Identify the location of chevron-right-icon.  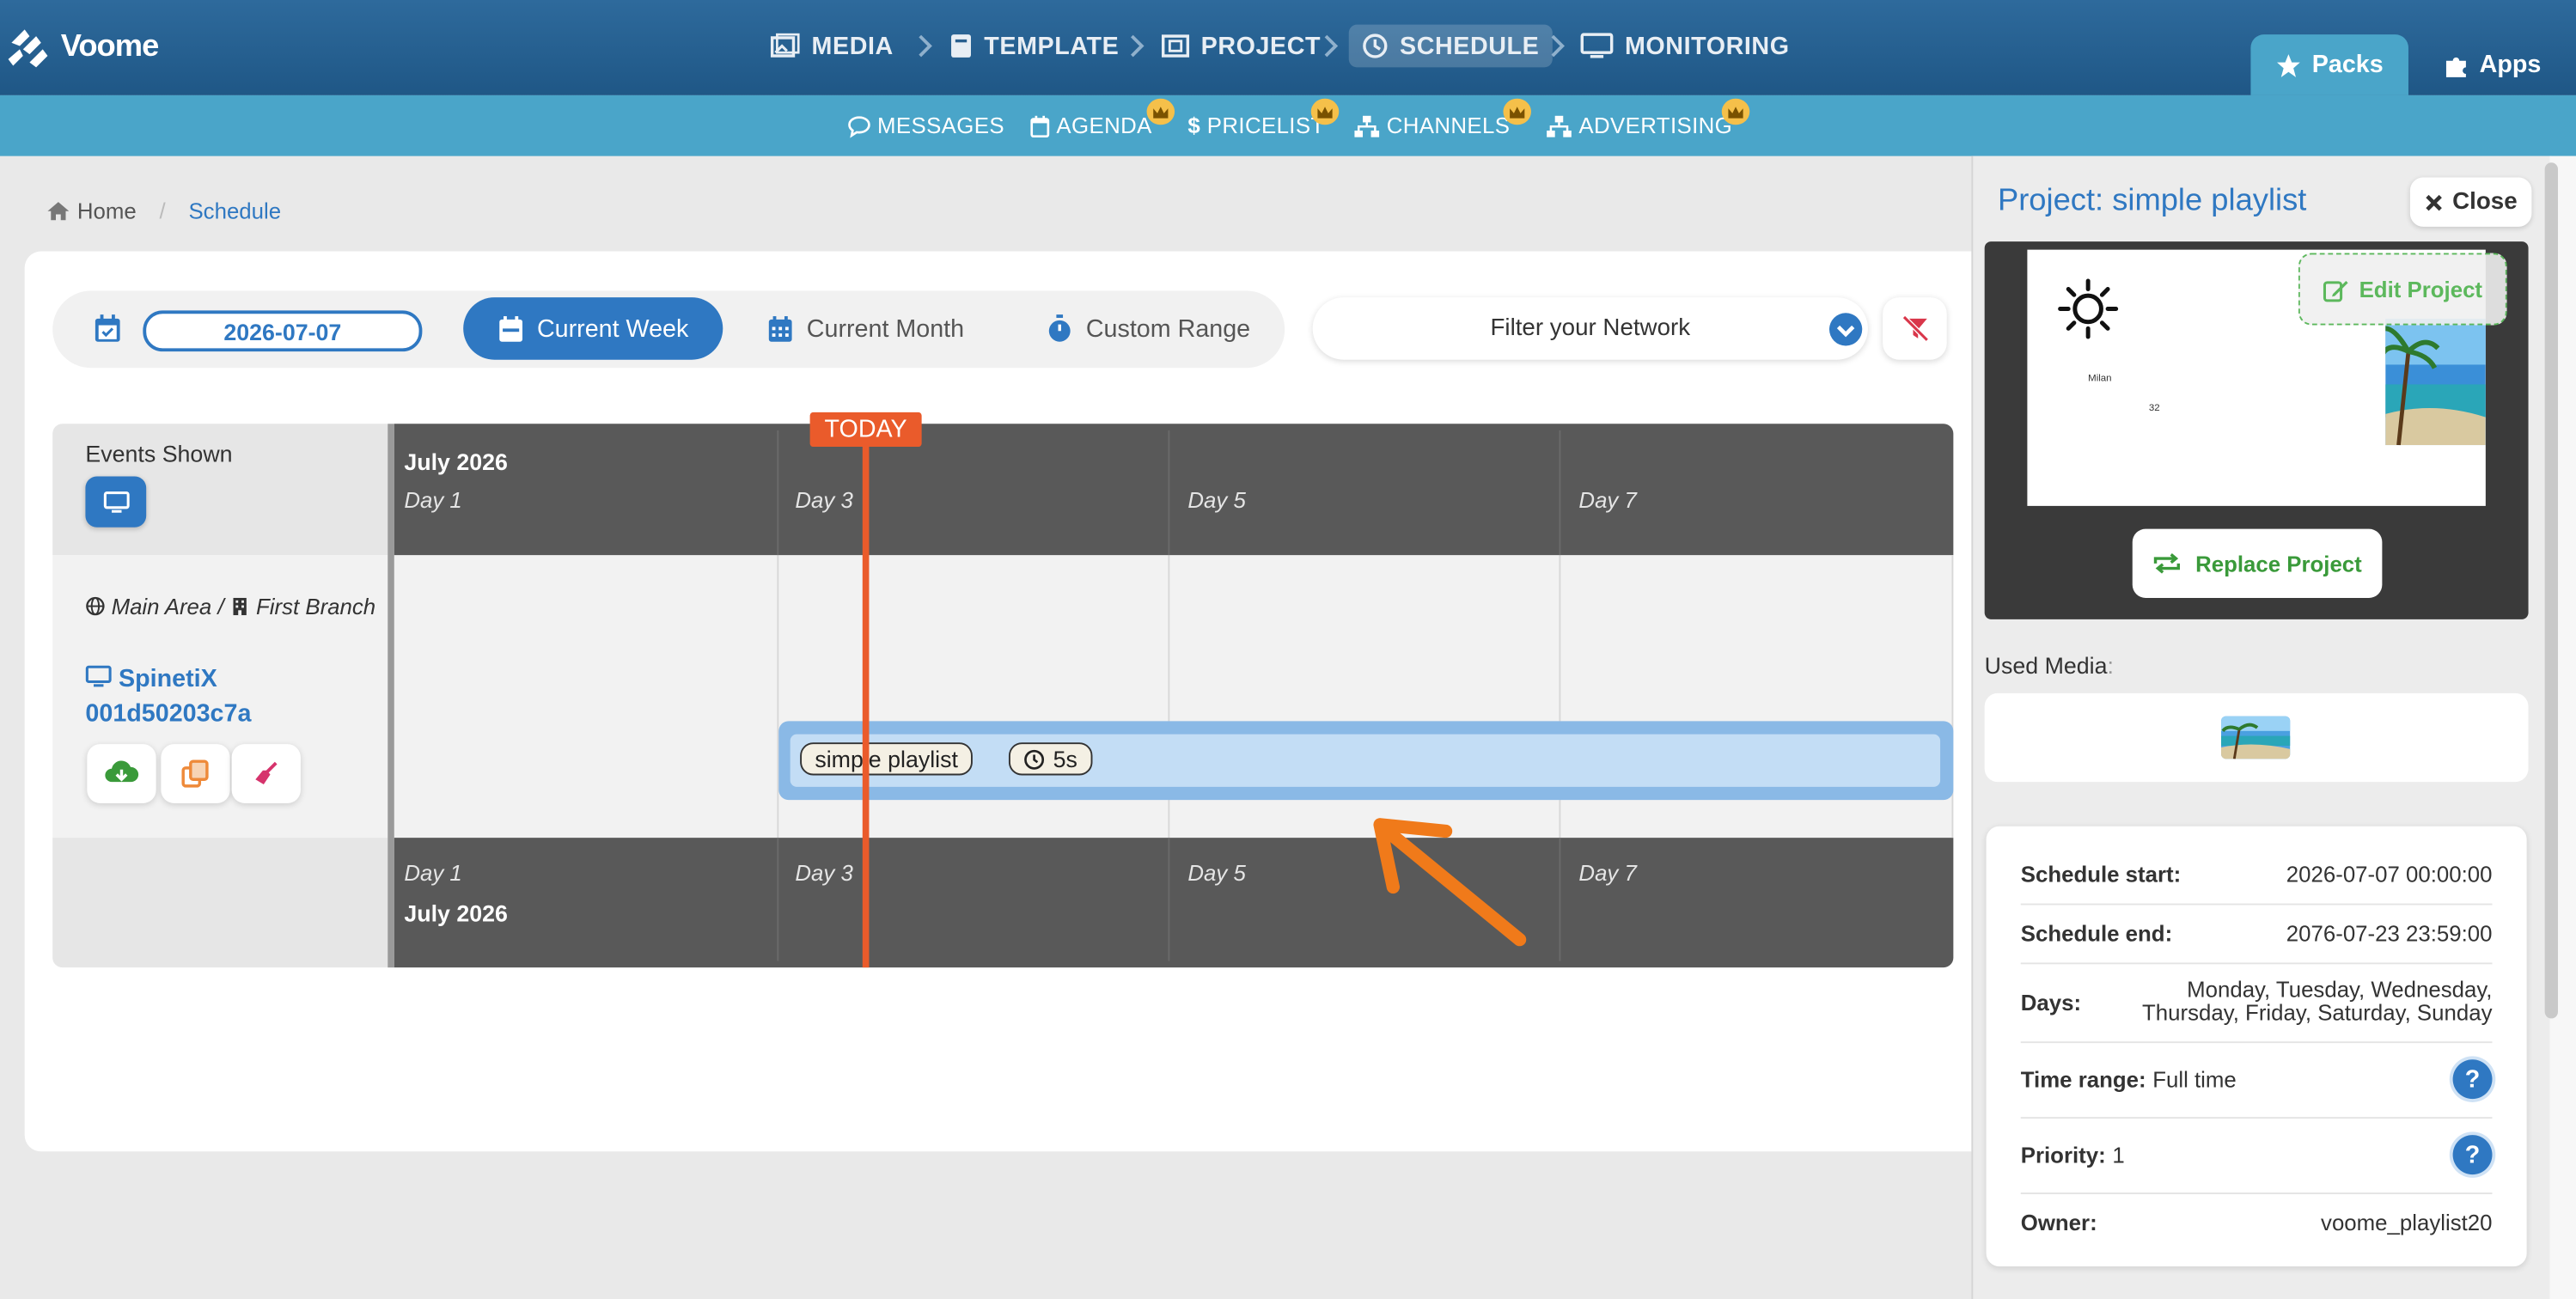
(1558, 46).